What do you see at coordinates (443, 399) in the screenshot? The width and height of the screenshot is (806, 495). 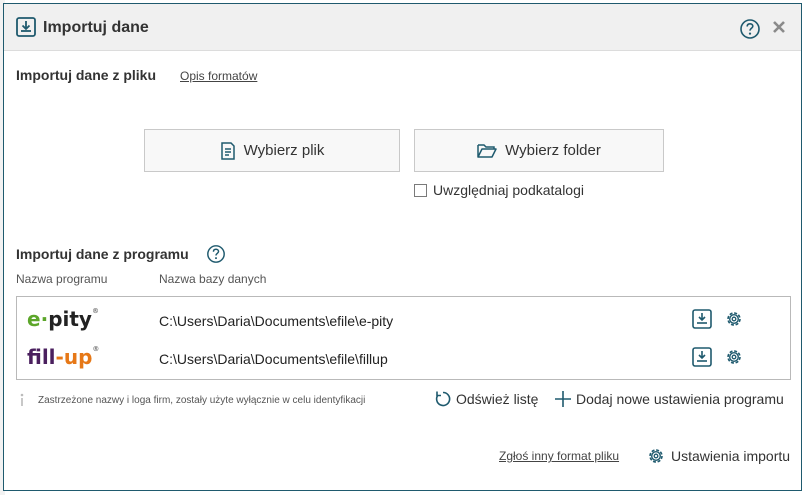 I see `refresh-icon` at bounding box center [443, 399].